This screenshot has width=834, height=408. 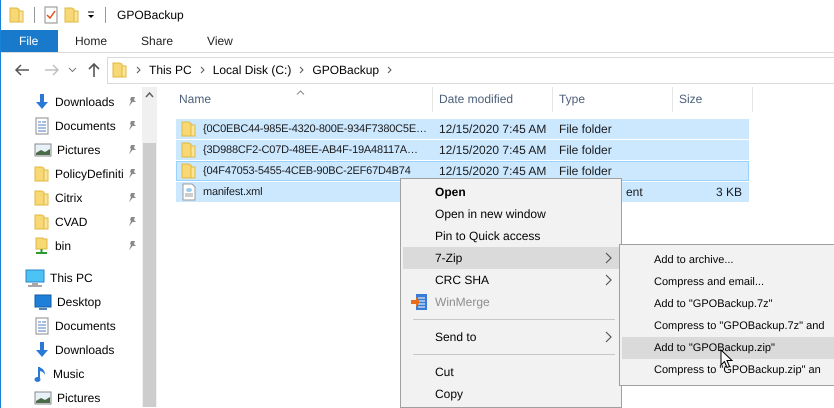 I want to click on file-name: {04F47053-5455-4CEB-90BC-2EF67D4B74, so click(x=307, y=171).